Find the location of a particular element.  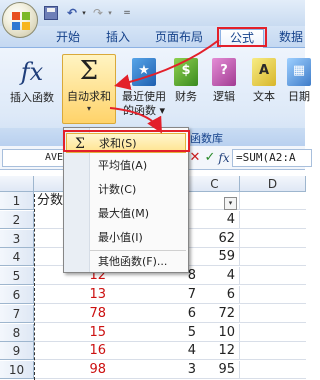

row-header: 4 is located at coordinates (17, 257).